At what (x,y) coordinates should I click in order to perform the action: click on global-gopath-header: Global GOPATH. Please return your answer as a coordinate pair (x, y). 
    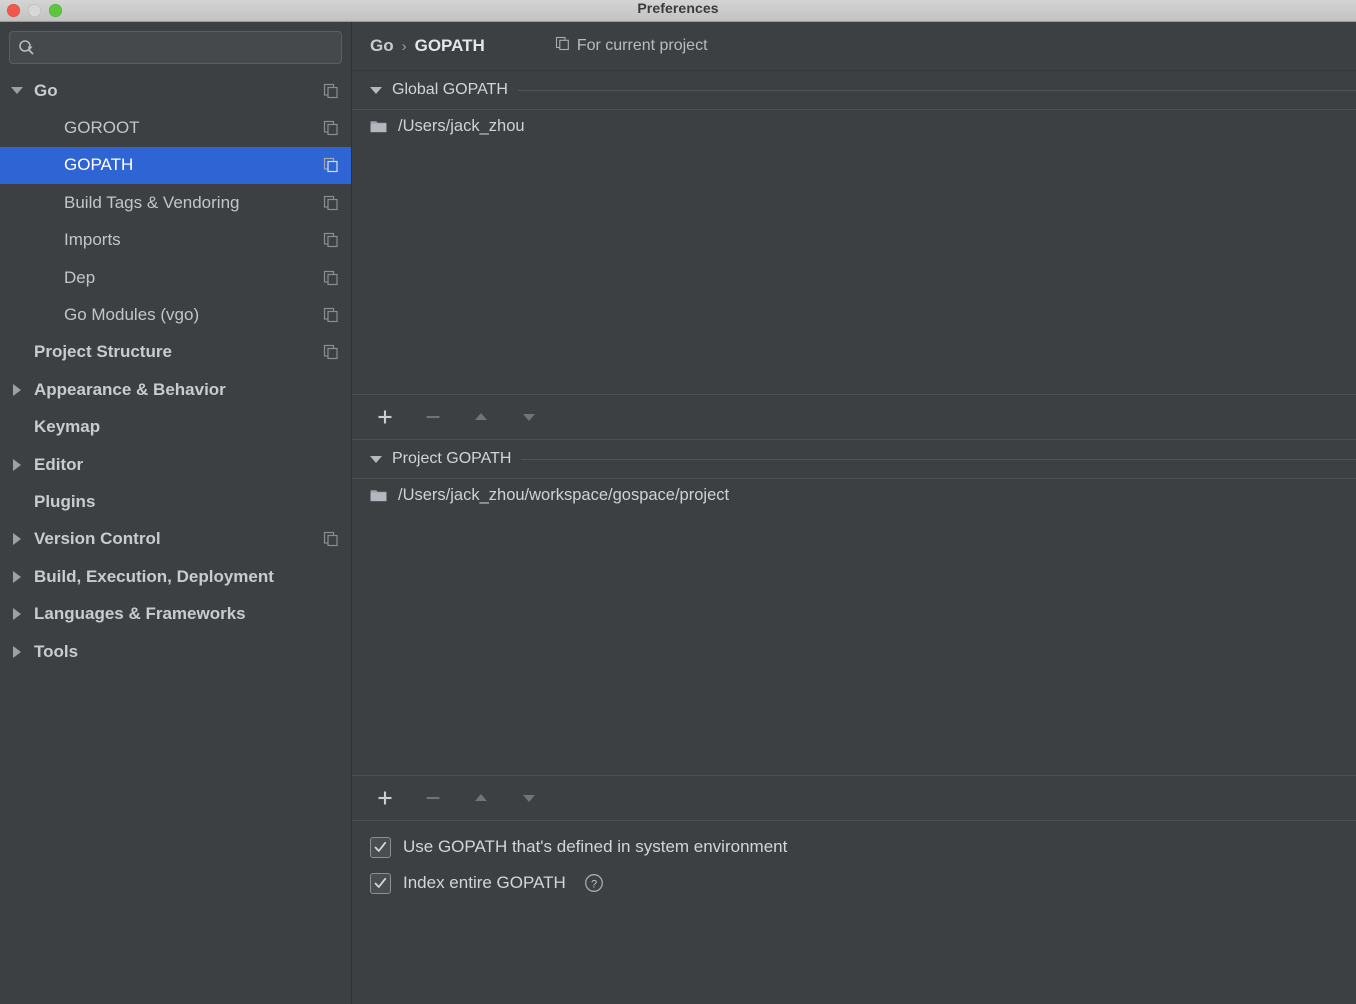
    Looking at the image, I should click on (854, 90).